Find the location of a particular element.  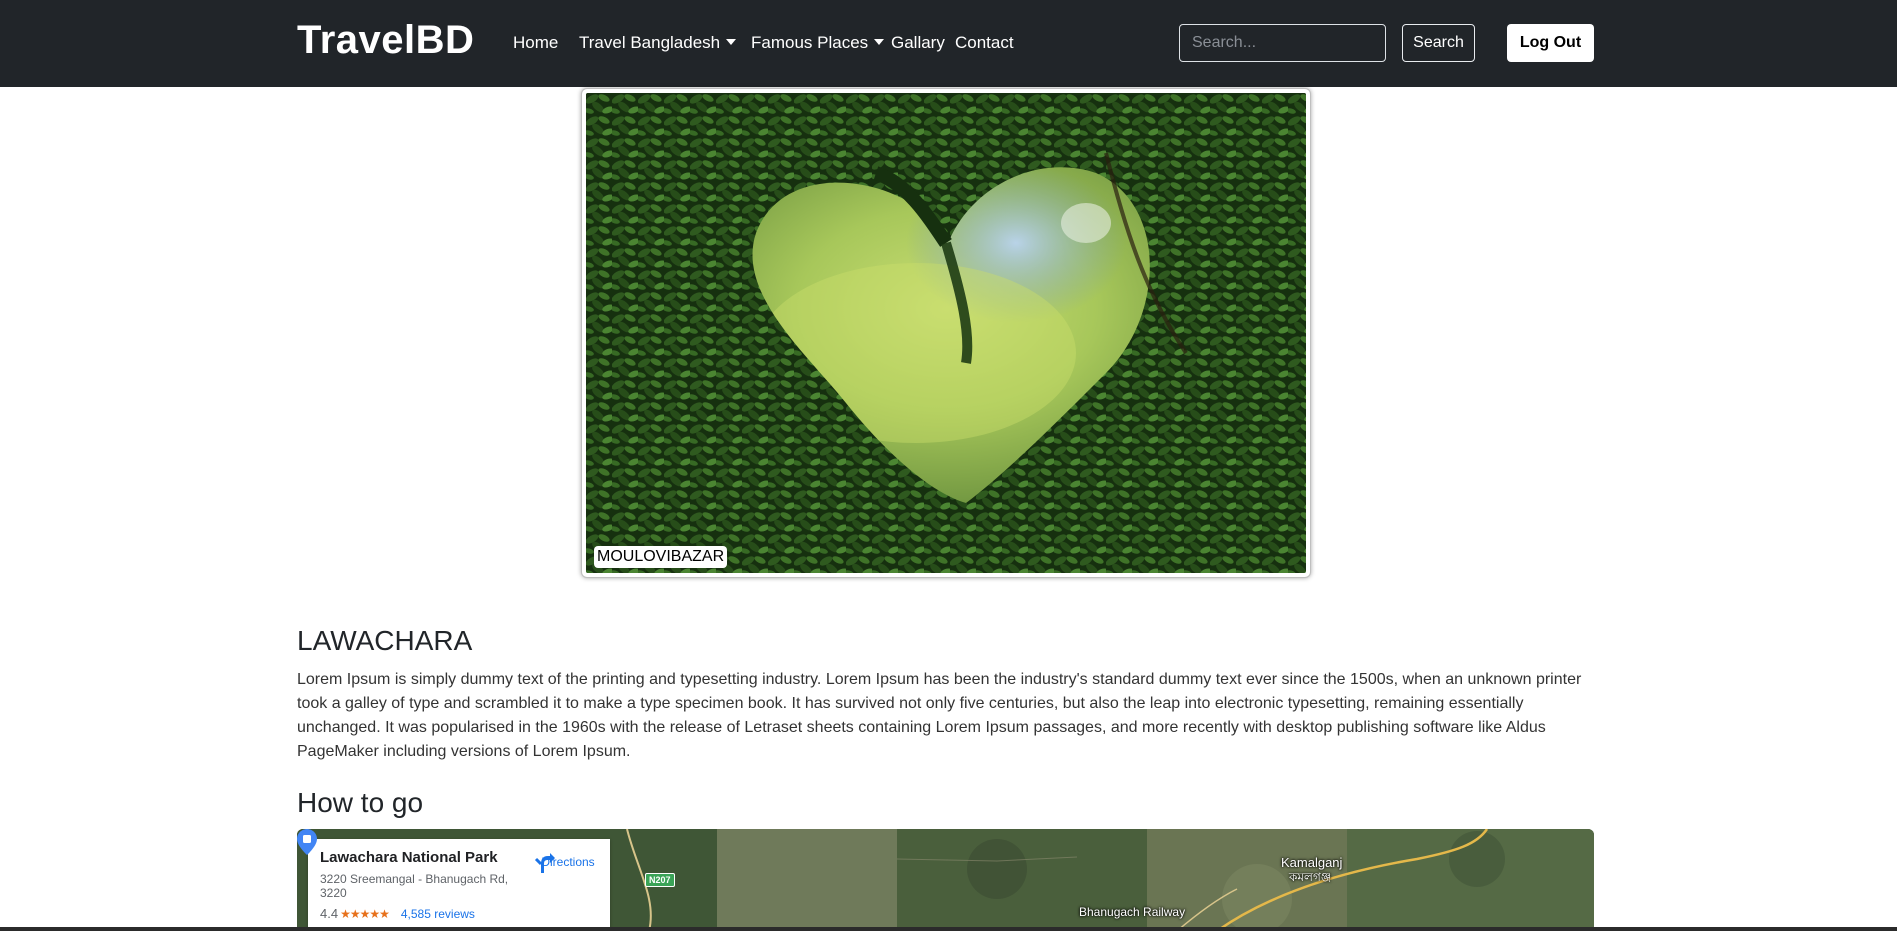

nav-gallary: Gallary is located at coordinates (918, 43).